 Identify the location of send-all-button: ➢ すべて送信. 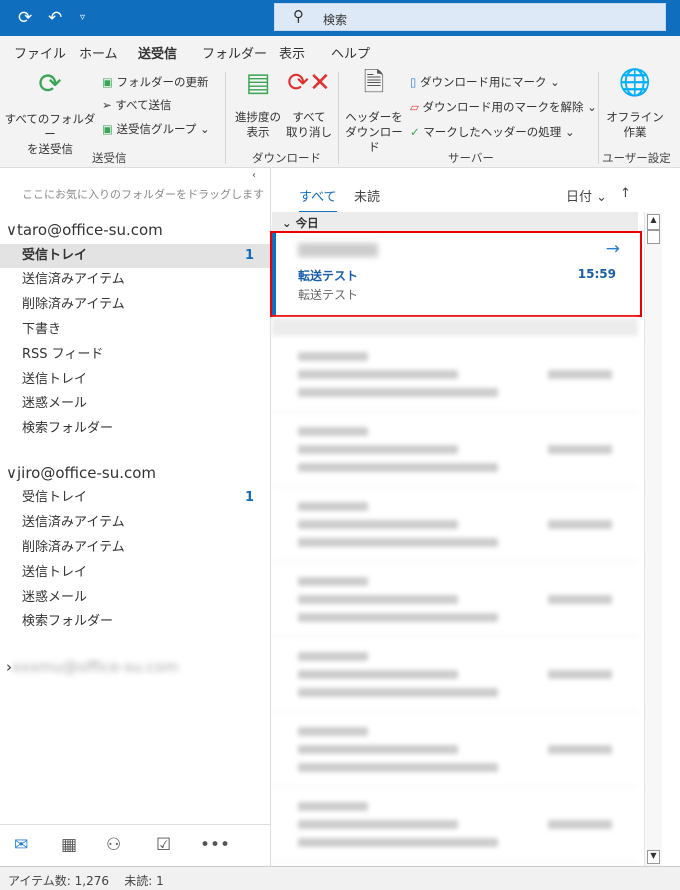
(137, 105).